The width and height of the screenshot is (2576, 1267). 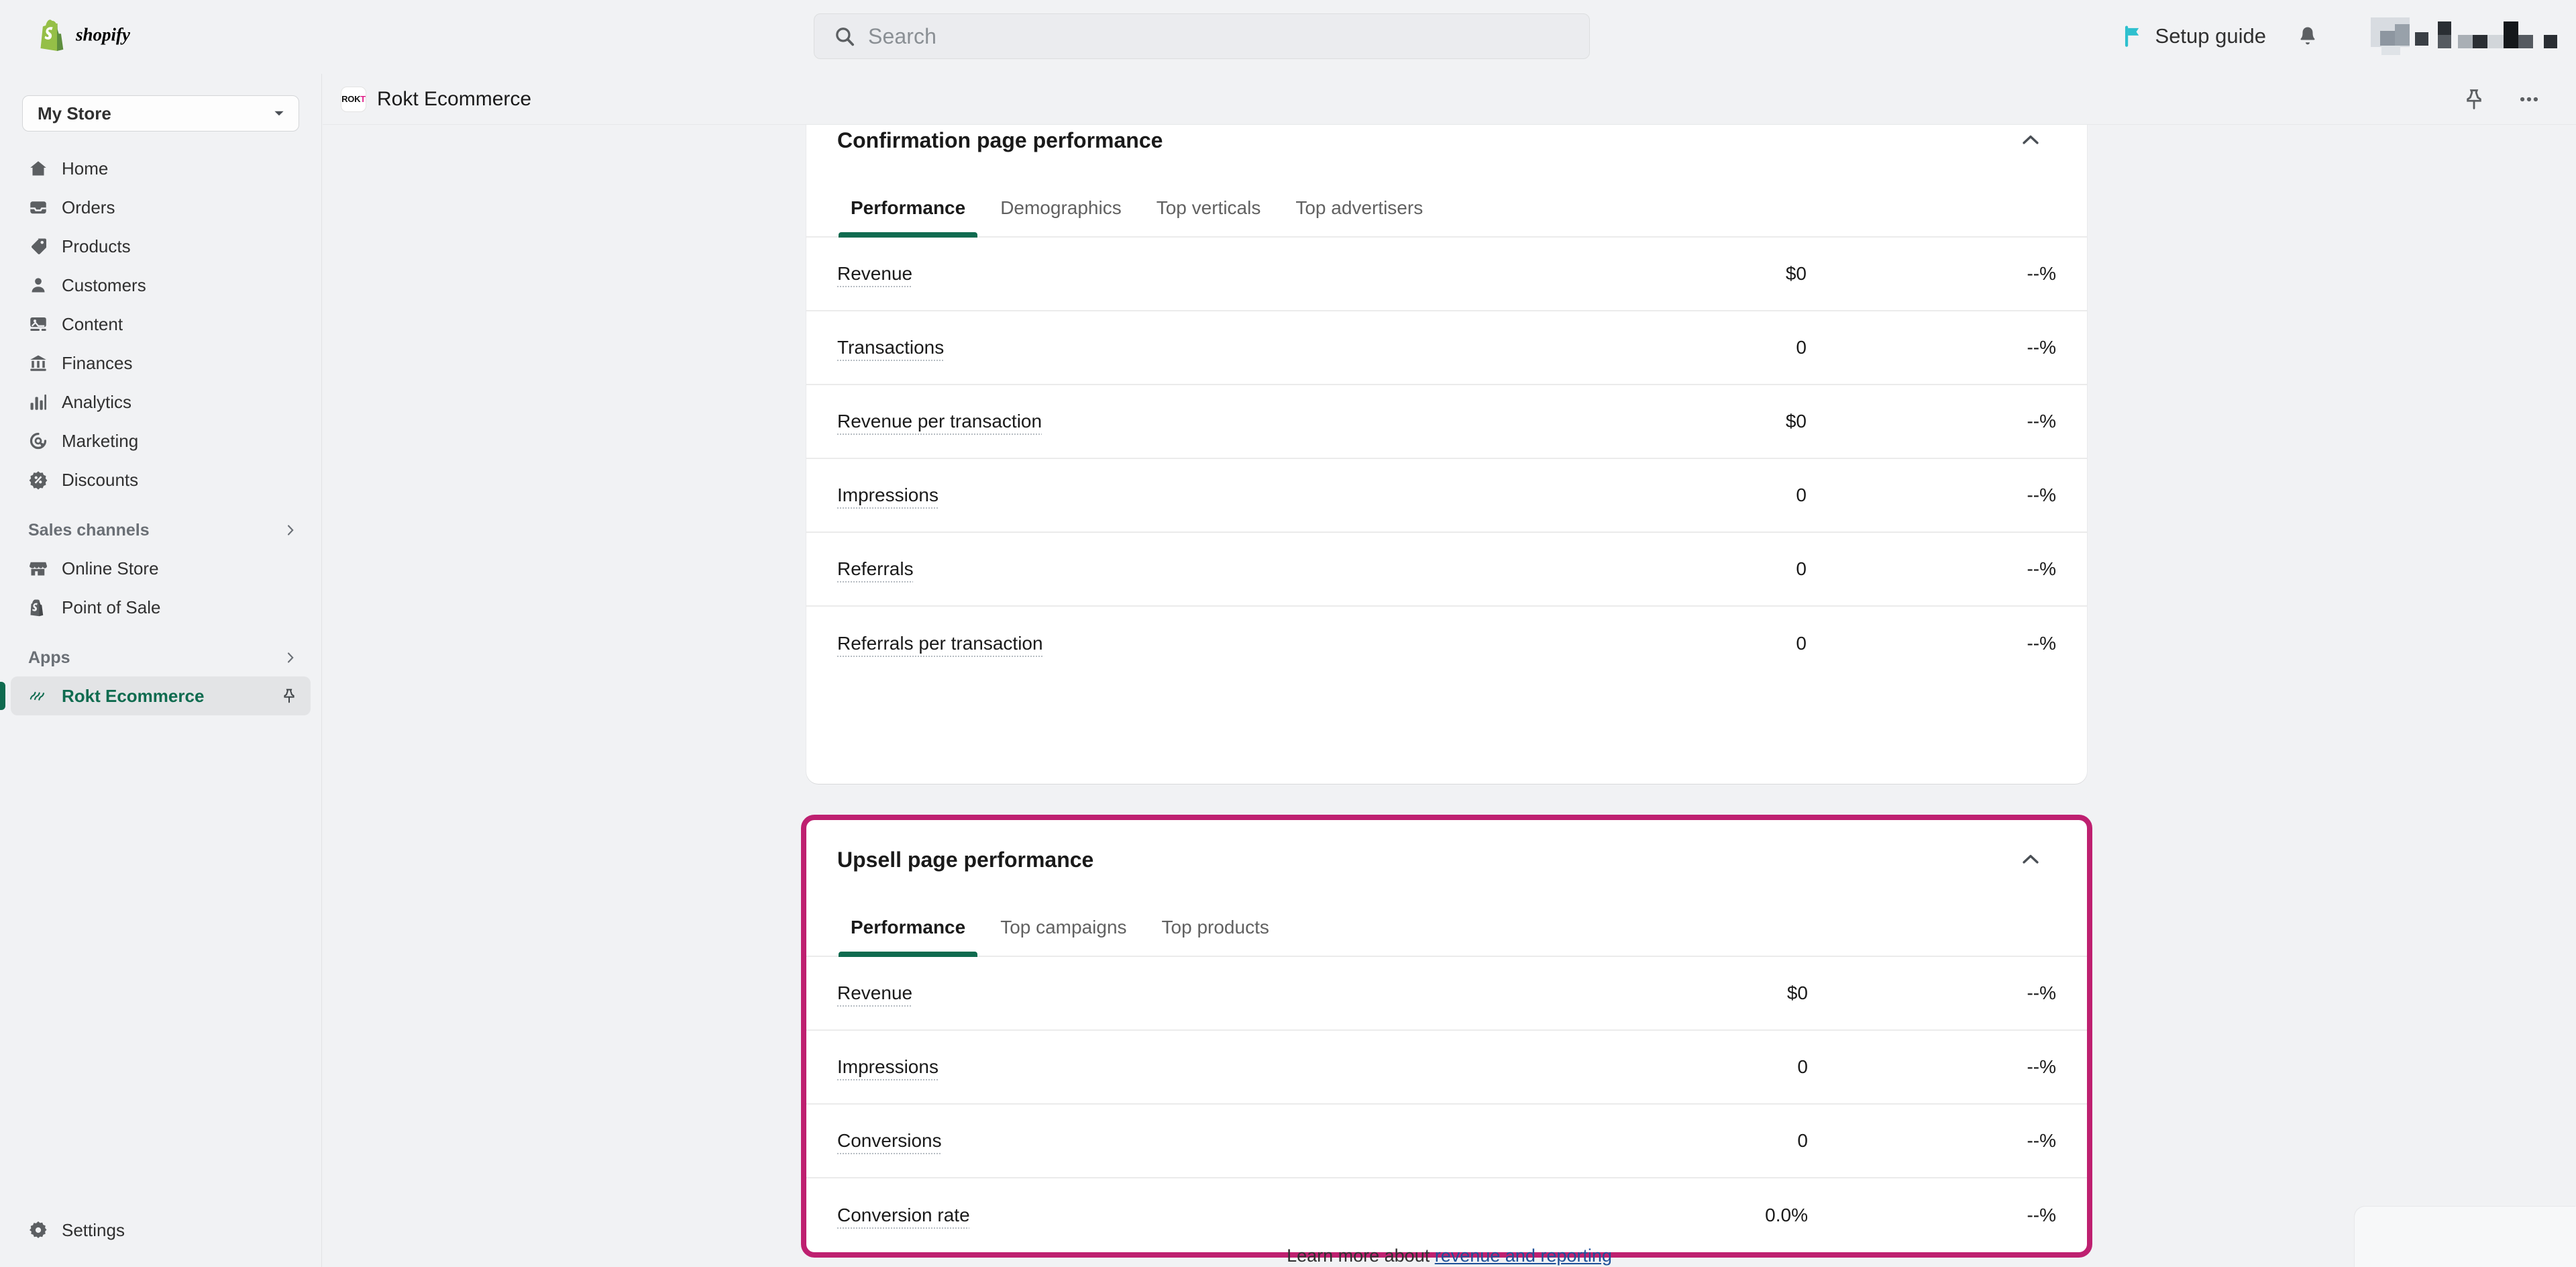 I want to click on sidebar-item-orders: Orders, so click(x=161, y=207).